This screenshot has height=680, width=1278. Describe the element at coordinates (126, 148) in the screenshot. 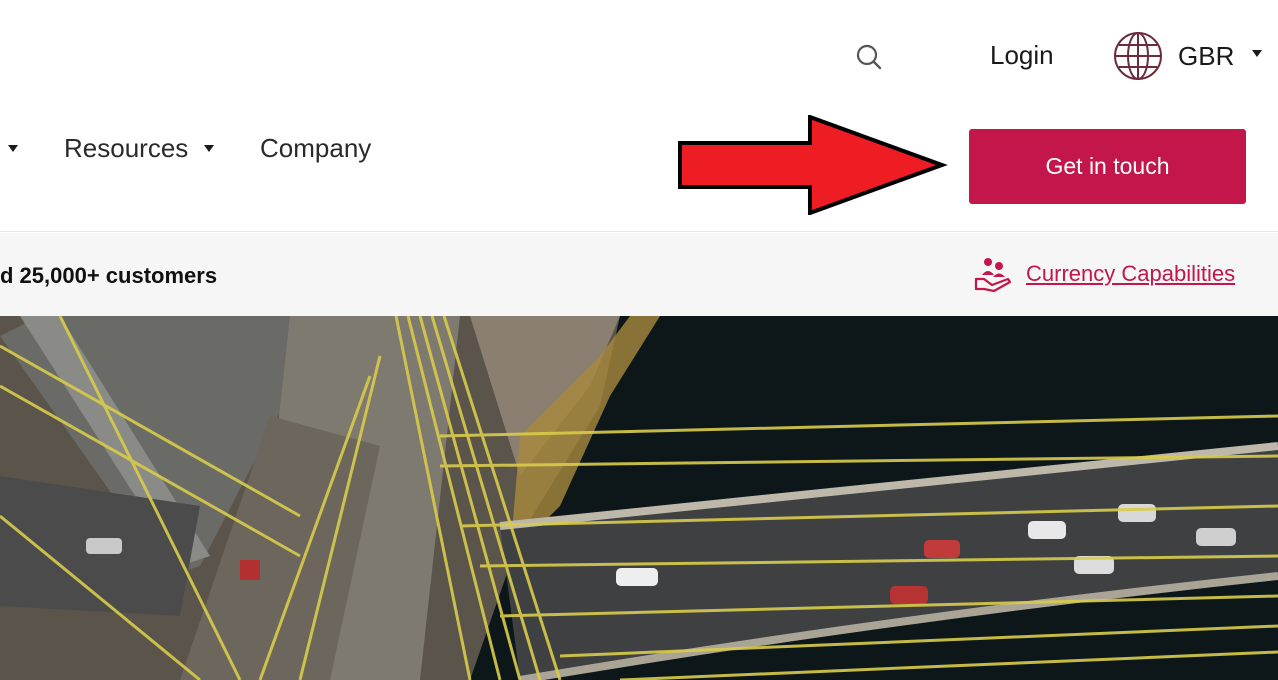

I see `nav-item-label: Resources` at that location.